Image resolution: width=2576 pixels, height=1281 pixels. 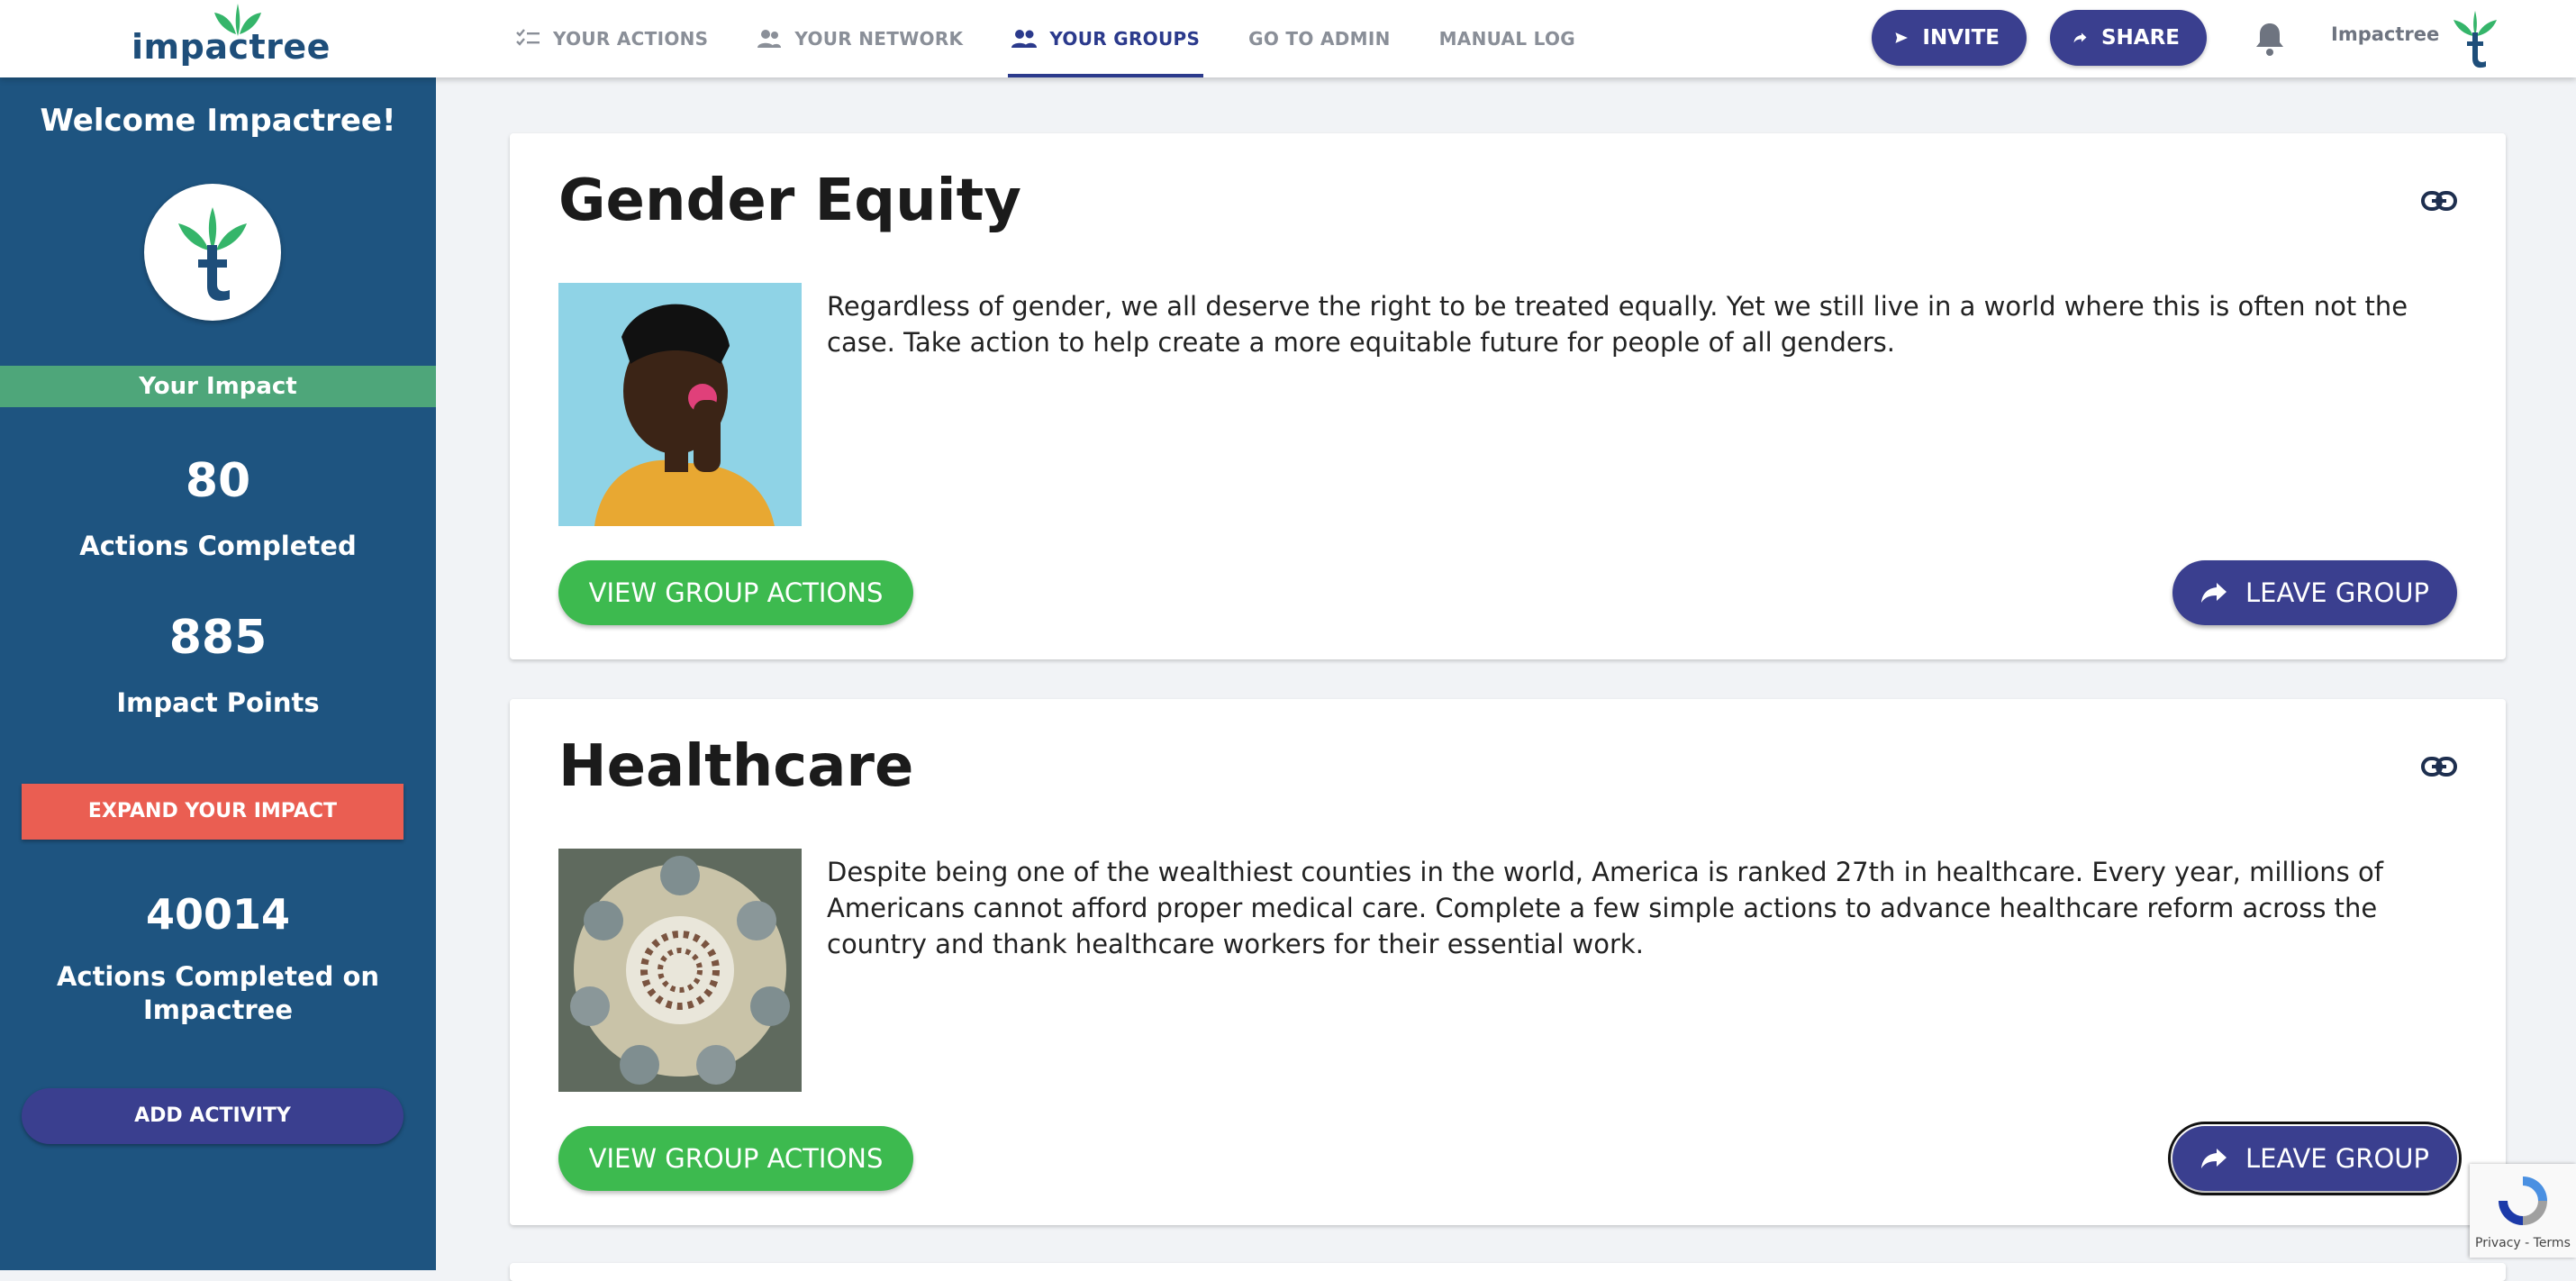 I want to click on nav-label: YOUR ACTIONS, so click(x=631, y=39).